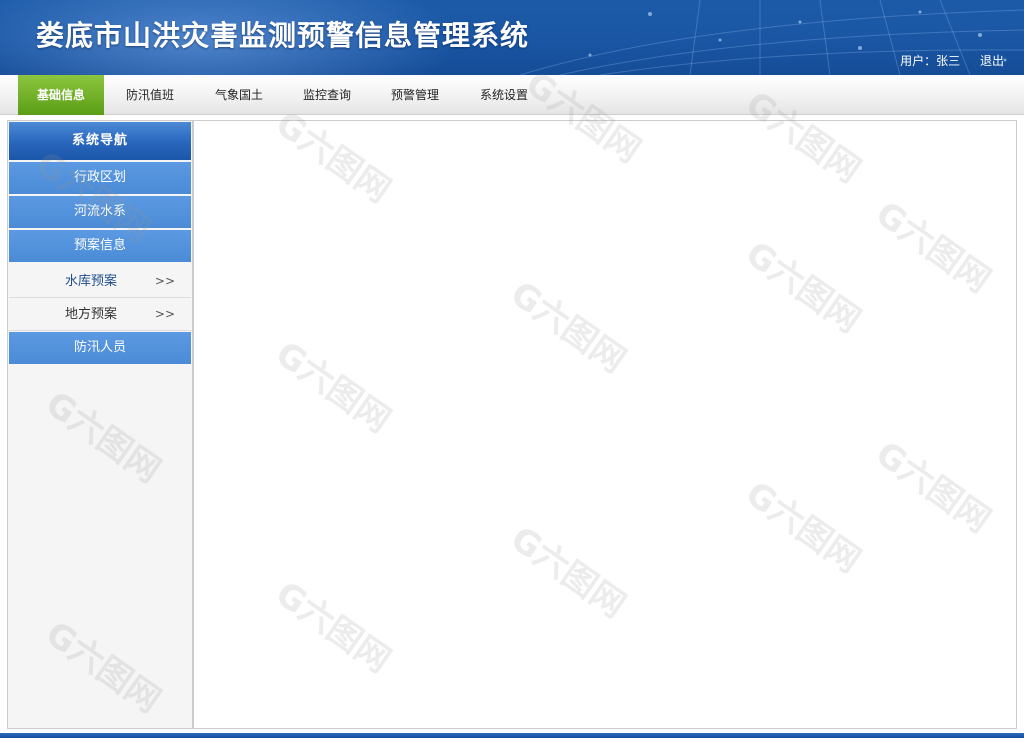 The width and height of the screenshot is (1024, 738). What do you see at coordinates (504, 95) in the screenshot?
I see `tab-system-settings: 系统设置` at bounding box center [504, 95].